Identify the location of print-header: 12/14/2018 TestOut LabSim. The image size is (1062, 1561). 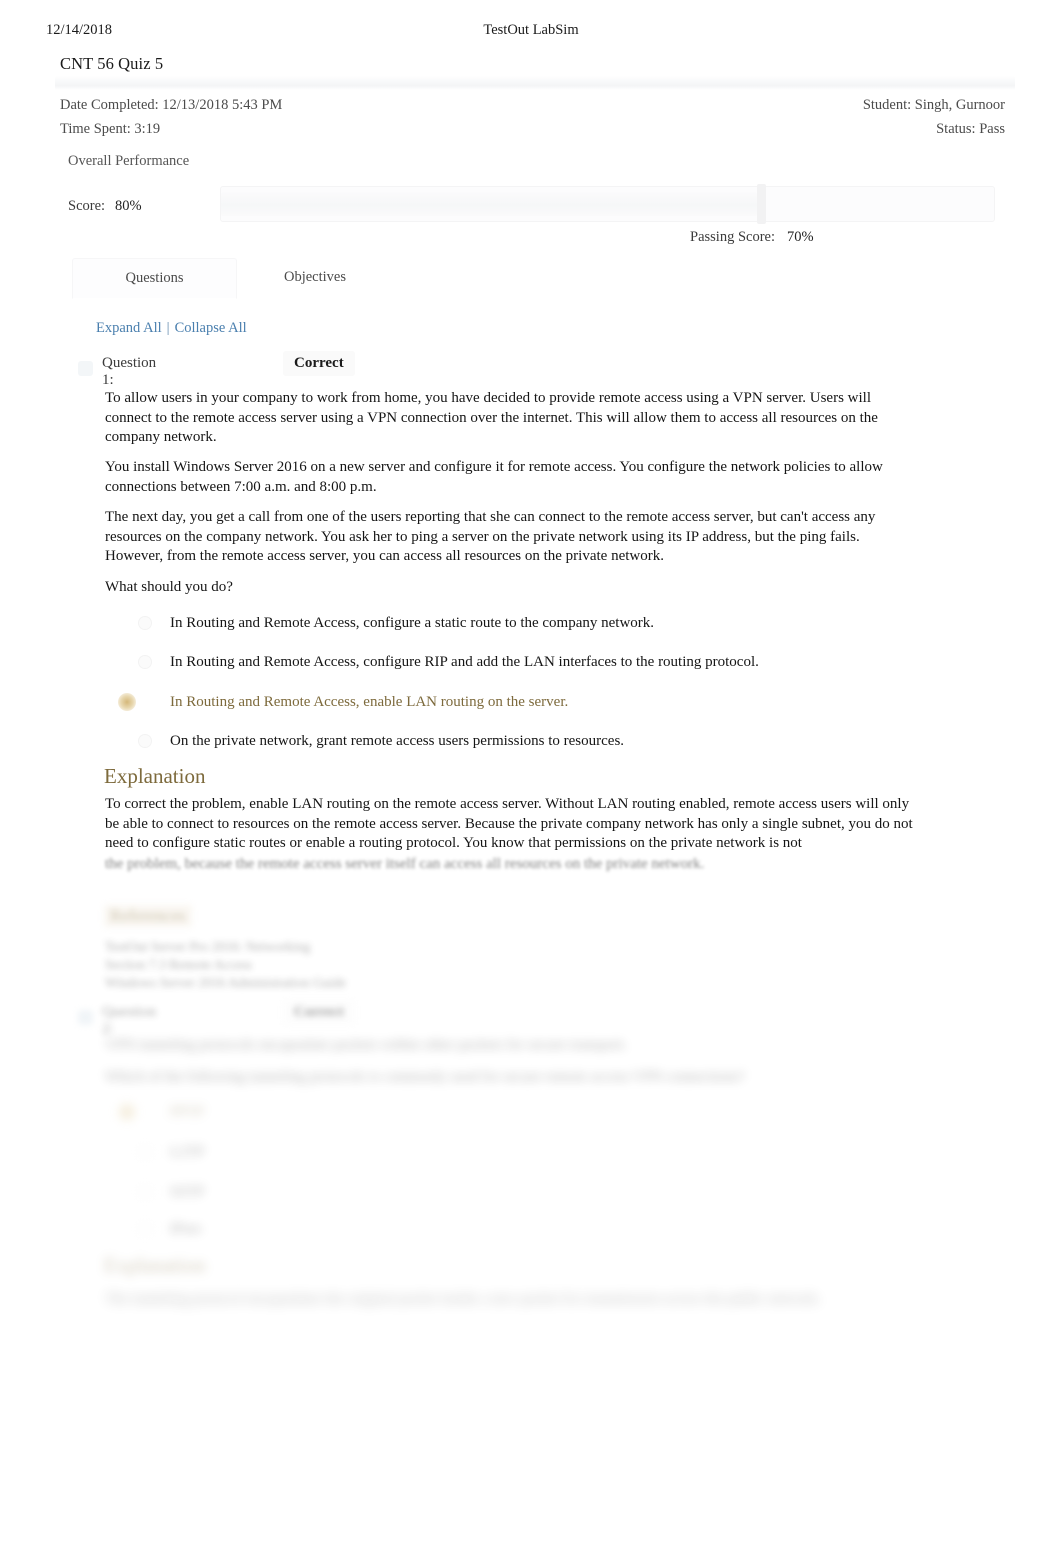
(531, 32).